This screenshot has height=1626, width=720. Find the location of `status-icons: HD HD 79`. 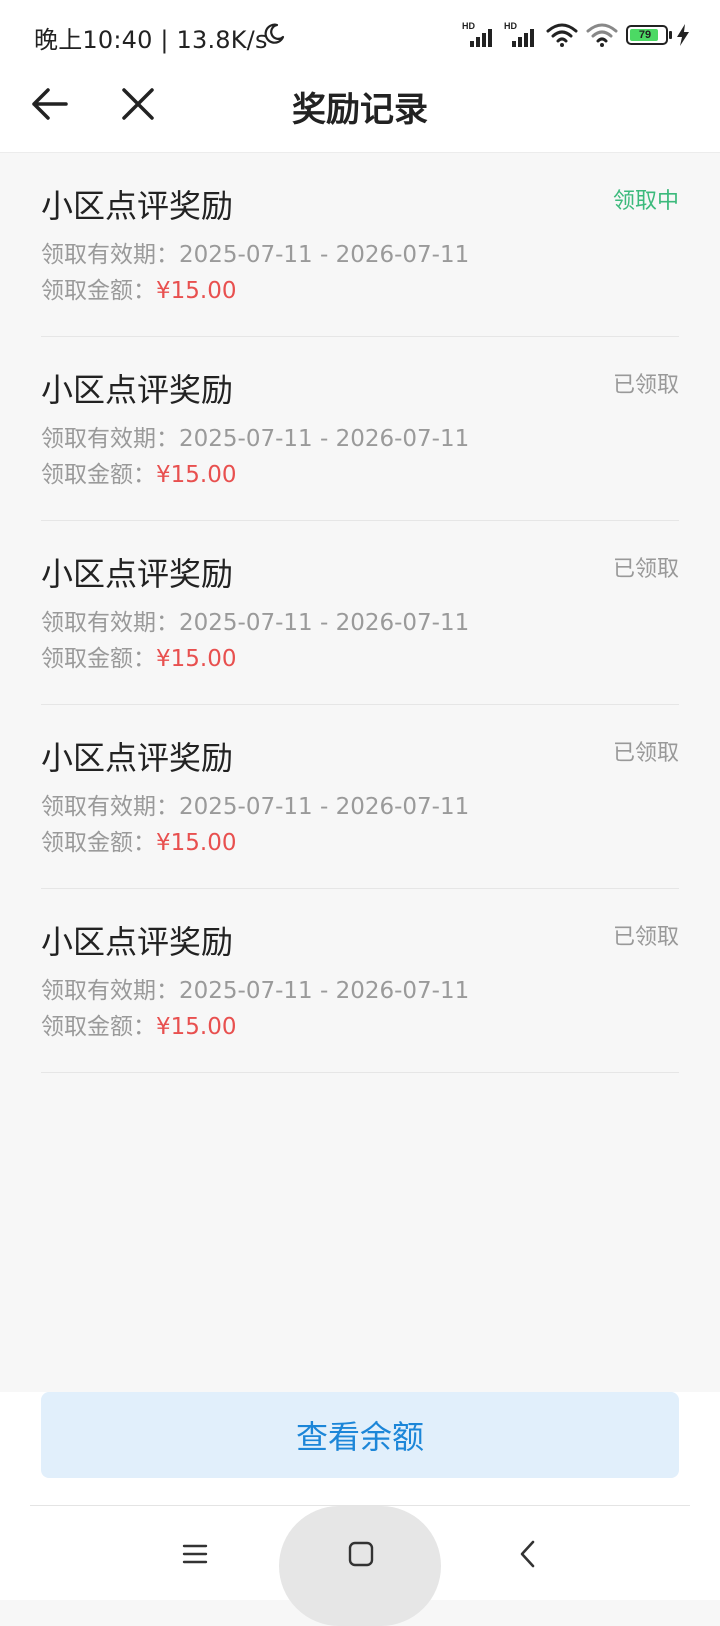

status-icons: HD HD 79 is located at coordinates (576, 35).